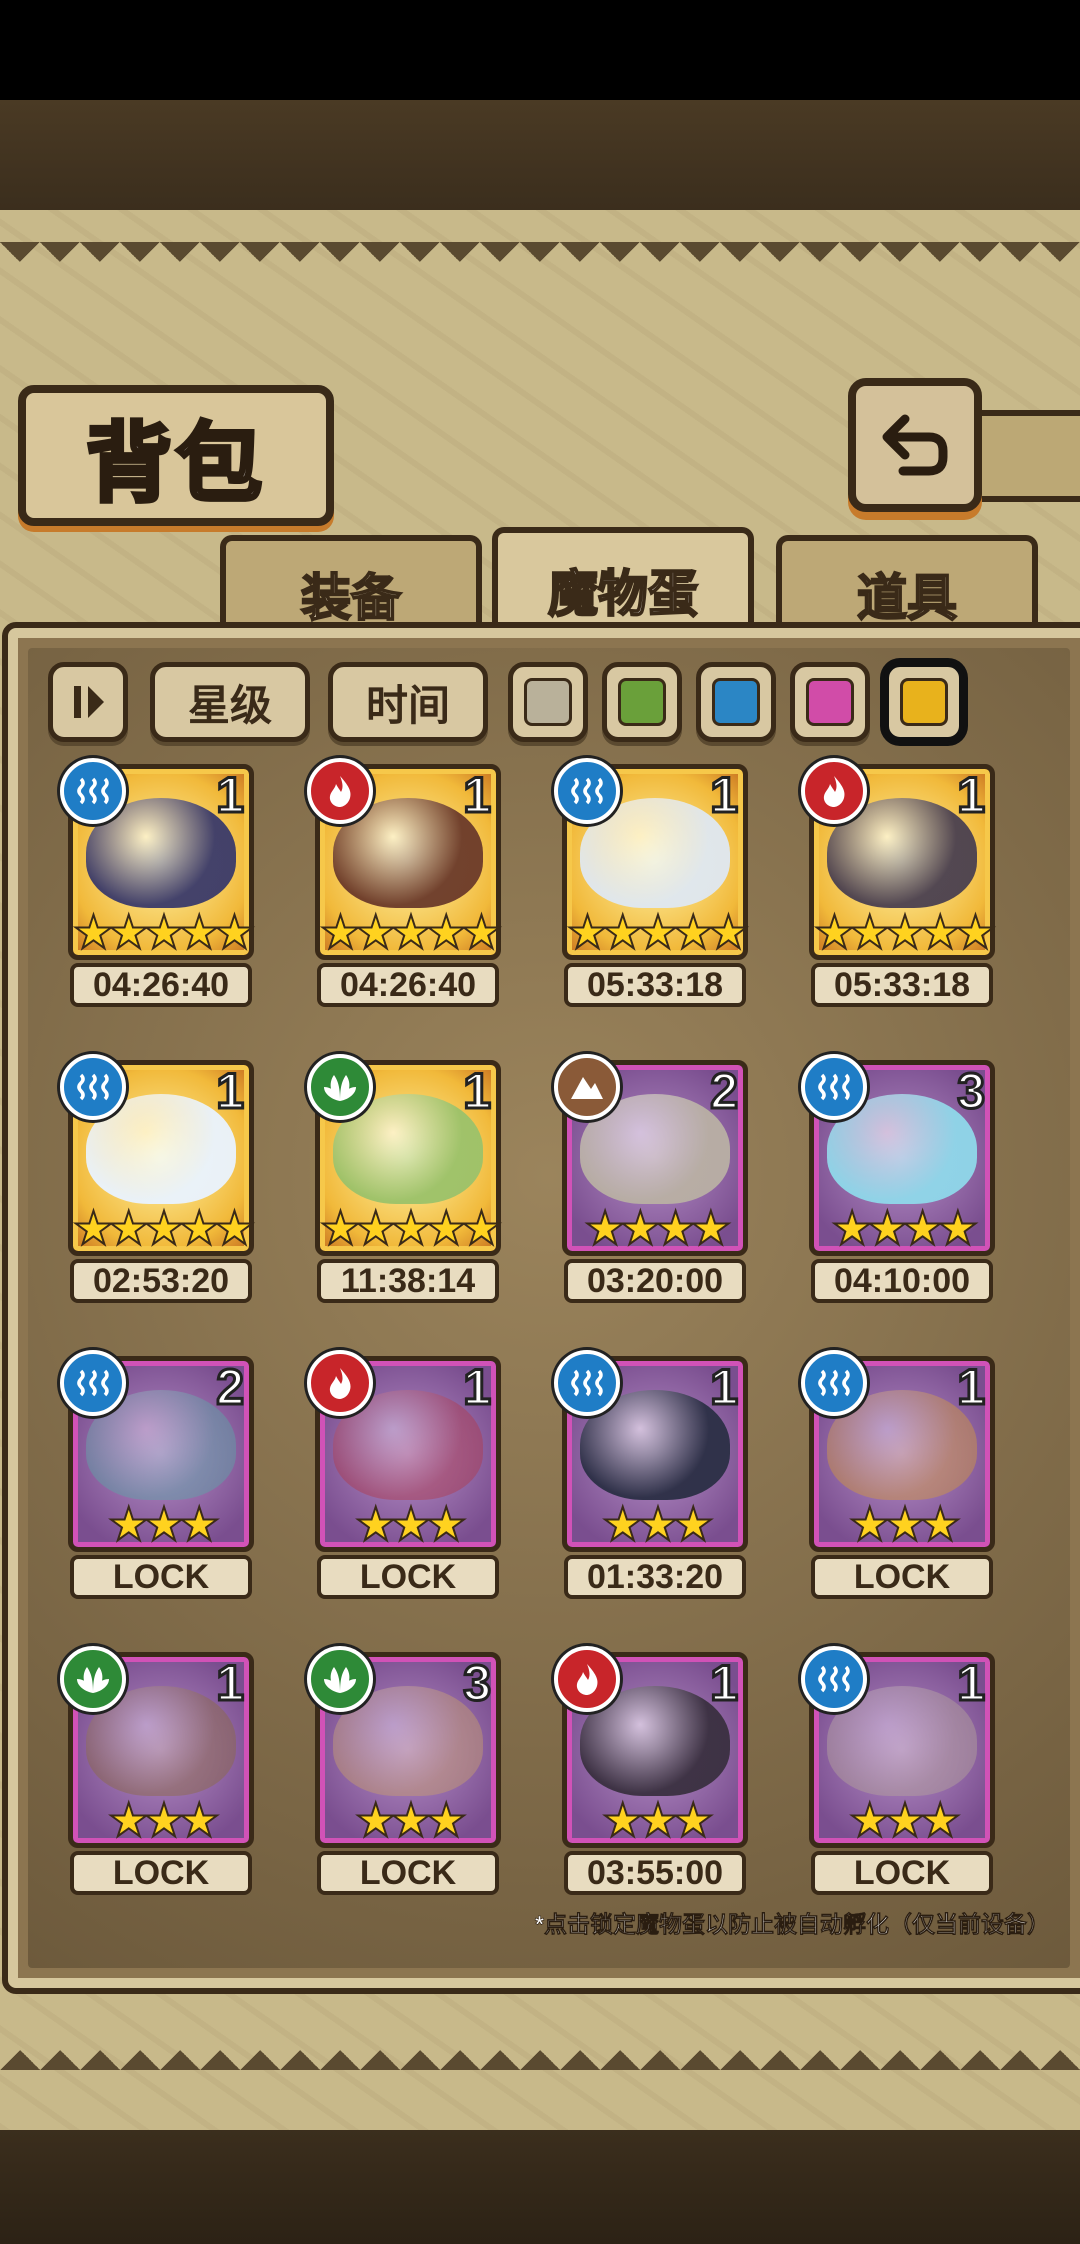  Describe the element at coordinates (540, 2187) in the screenshot. I see `footer-background` at that location.